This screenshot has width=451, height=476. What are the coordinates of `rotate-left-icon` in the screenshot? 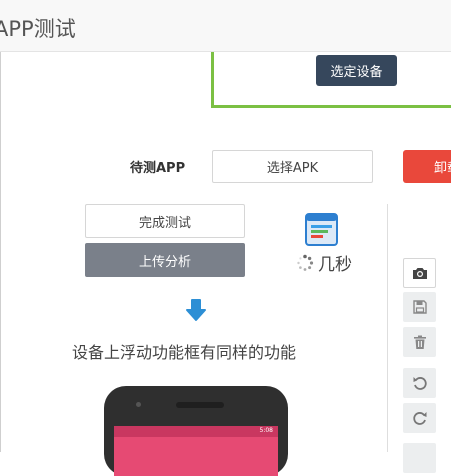 It's located at (420, 383).